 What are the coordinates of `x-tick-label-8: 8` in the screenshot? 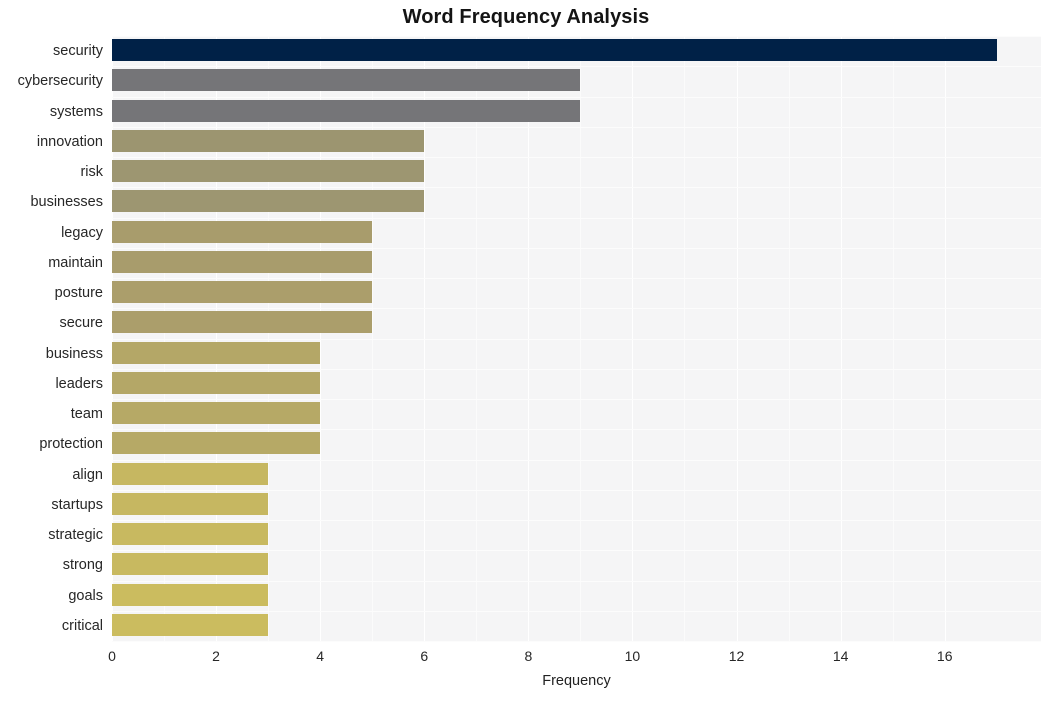 It's located at (528, 656).